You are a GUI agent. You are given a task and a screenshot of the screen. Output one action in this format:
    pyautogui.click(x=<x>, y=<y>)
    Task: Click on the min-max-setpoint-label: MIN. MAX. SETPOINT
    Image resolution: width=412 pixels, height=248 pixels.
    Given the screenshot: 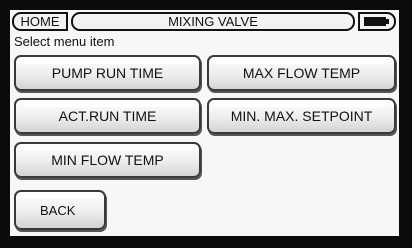 What is the action you would take?
    pyautogui.click(x=301, y=116)
    